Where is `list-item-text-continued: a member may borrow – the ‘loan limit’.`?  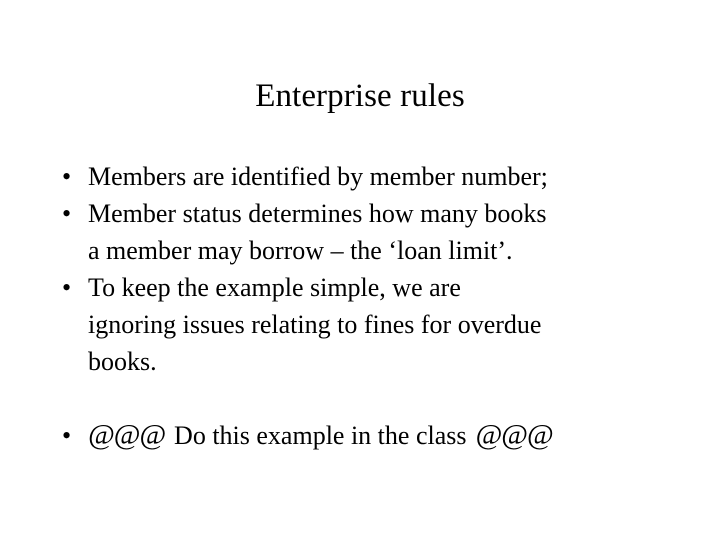 list-item-text-continued: a member may borrow – the ‘loan limit’. is located at coordinates (300, 250).